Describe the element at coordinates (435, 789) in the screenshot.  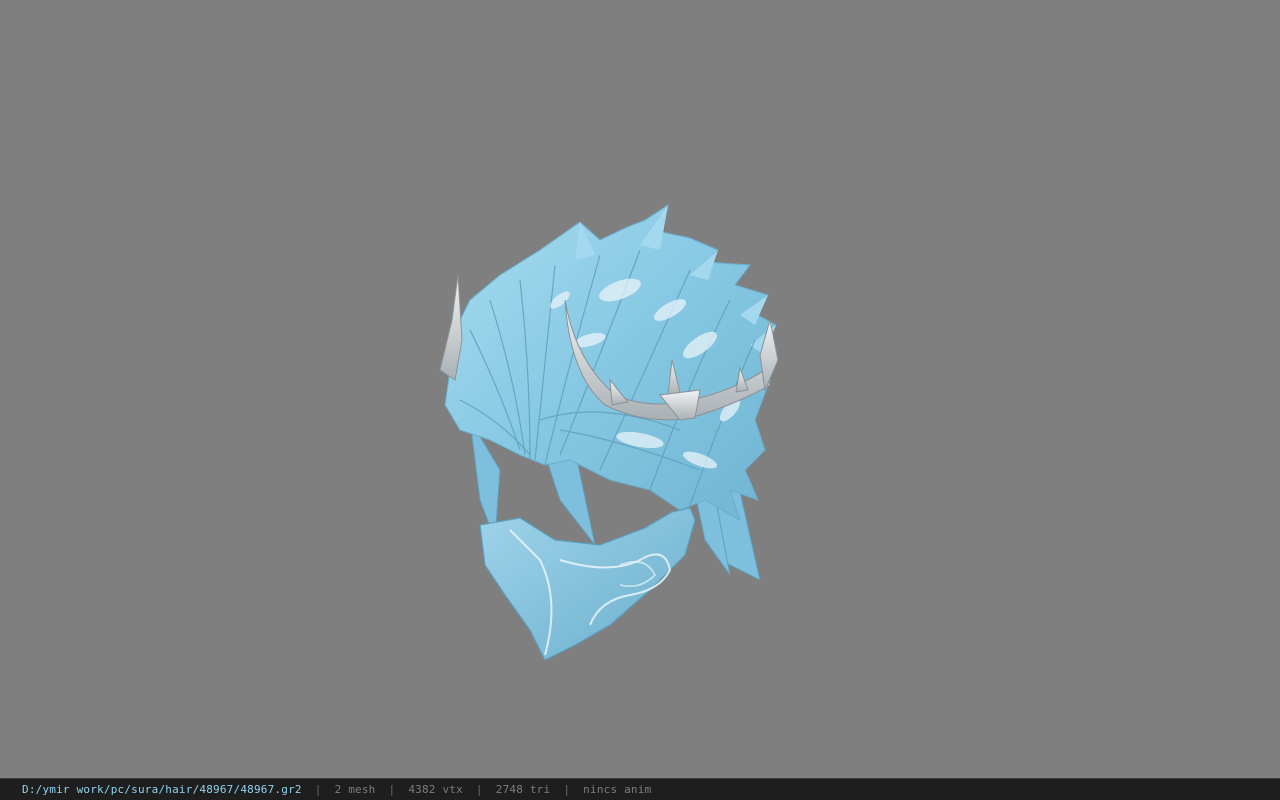
I see `vertex-count-label: 4382 vtx` at that location.